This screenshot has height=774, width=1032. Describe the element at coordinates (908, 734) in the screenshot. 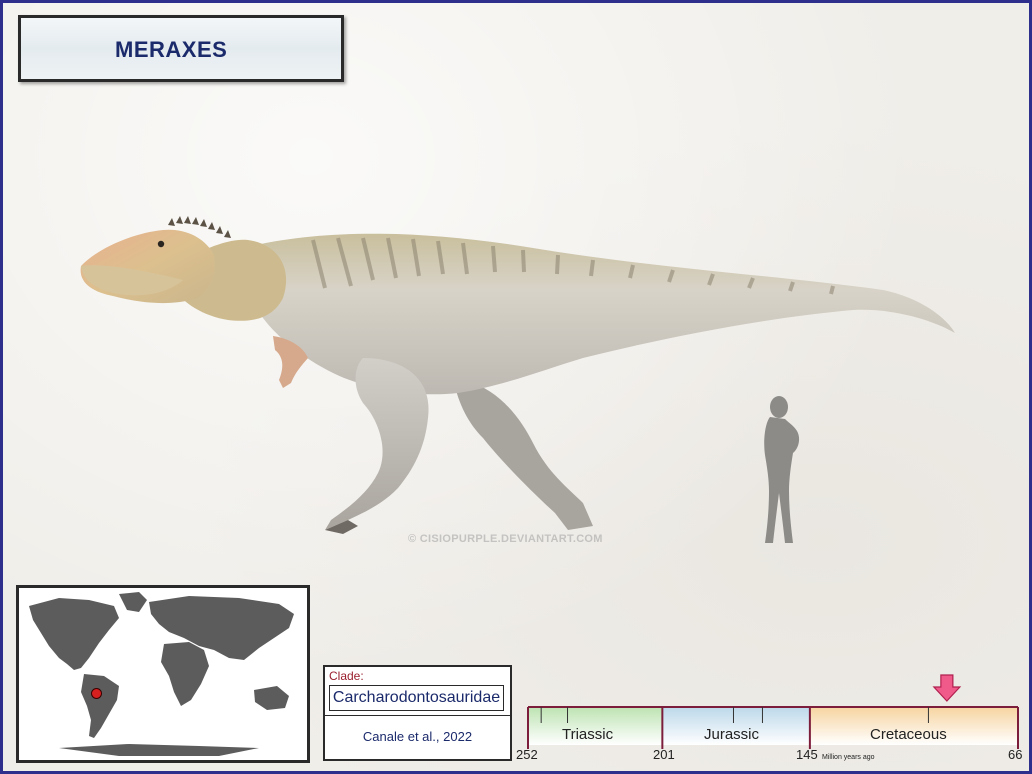

I see `period-label-cretaceous: Cretaceous` at that location.